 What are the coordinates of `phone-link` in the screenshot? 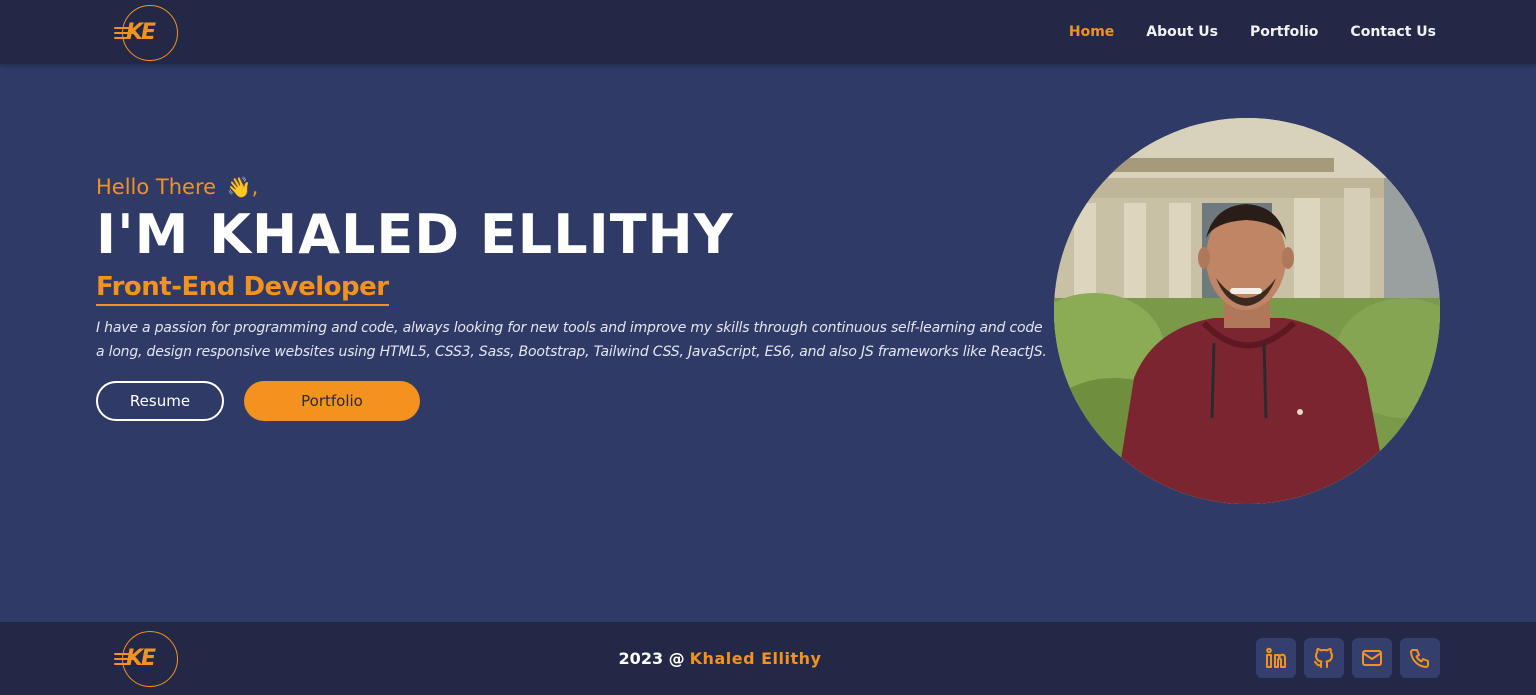 It's located at (1420, 658).